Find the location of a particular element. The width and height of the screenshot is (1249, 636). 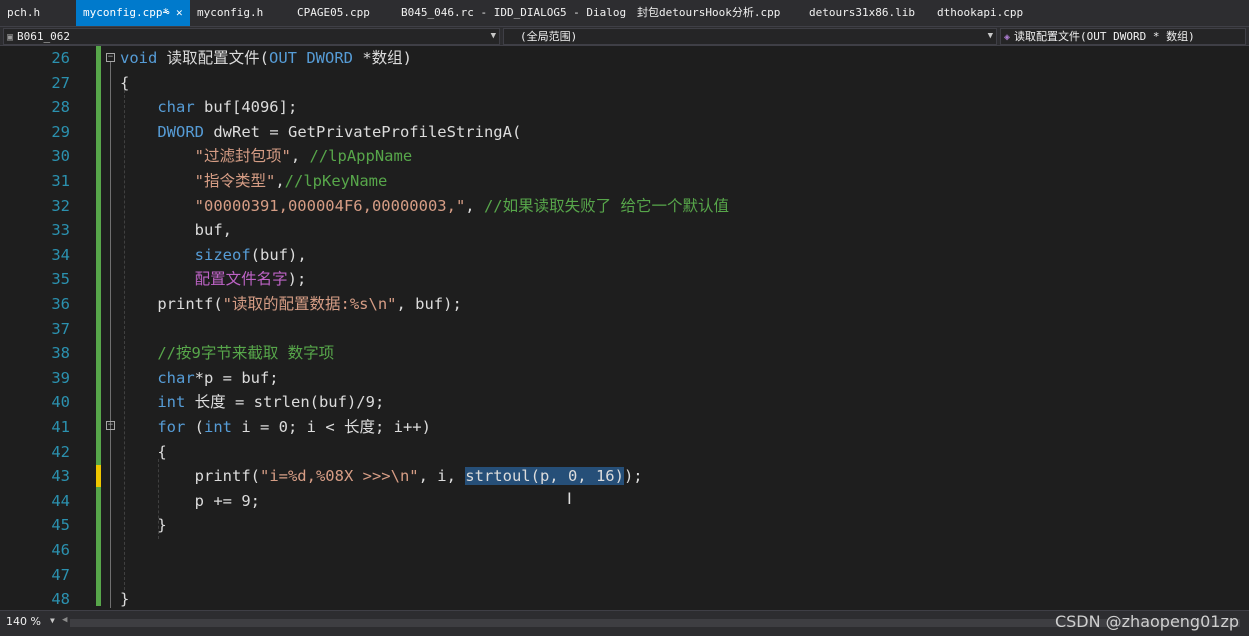

tab-b045-rc-dialog: B045_046.rc - IDD_DIALOG5 - Dialog is located at coordinates (512, 13).